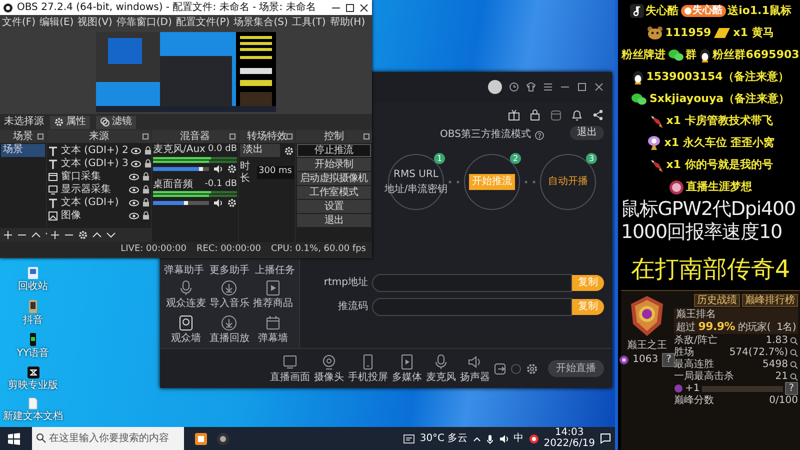 Image resolution: width=800 pixels, height=450 pixels. What do you see at coordinates (605, 438) in the screenshot?
I see `notification-icon` at bounding box center [605, 438].